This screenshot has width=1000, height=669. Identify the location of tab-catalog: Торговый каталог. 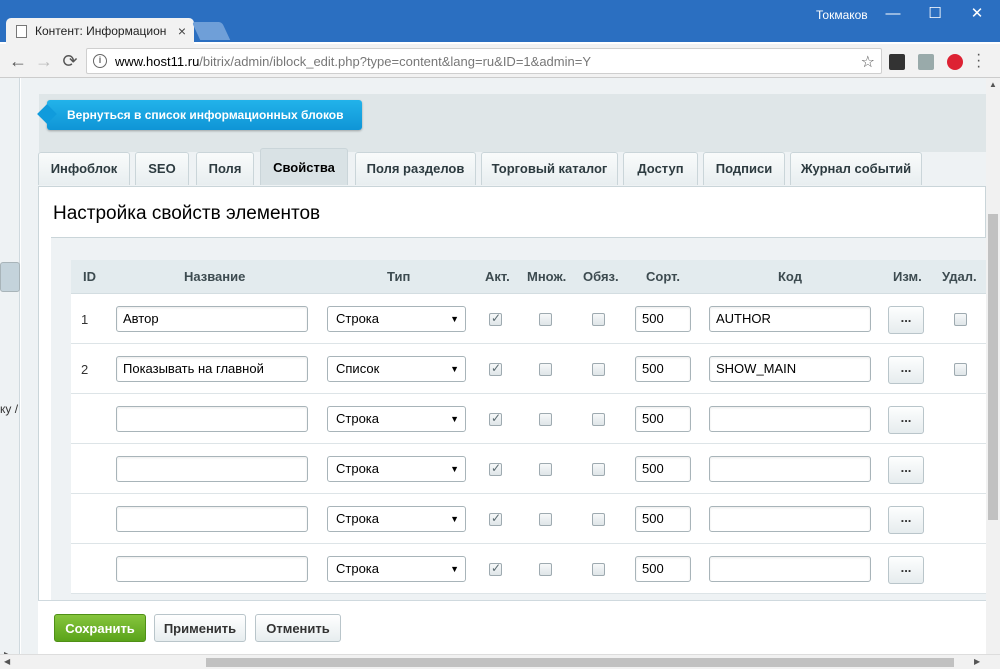
(549, 168).